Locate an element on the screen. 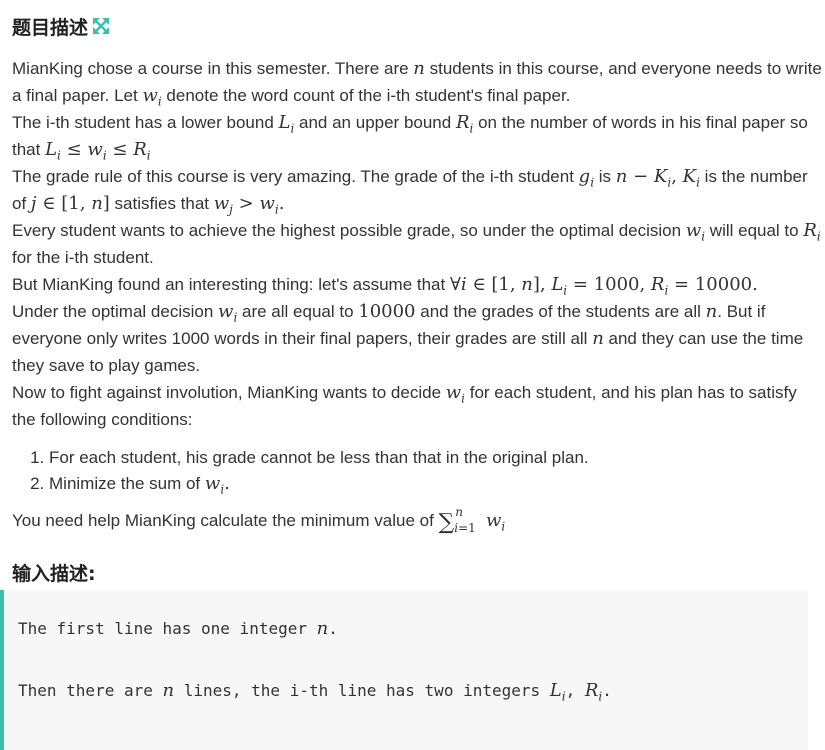  problem-description-title: 题目描述 is located at coordinates (50, 27).